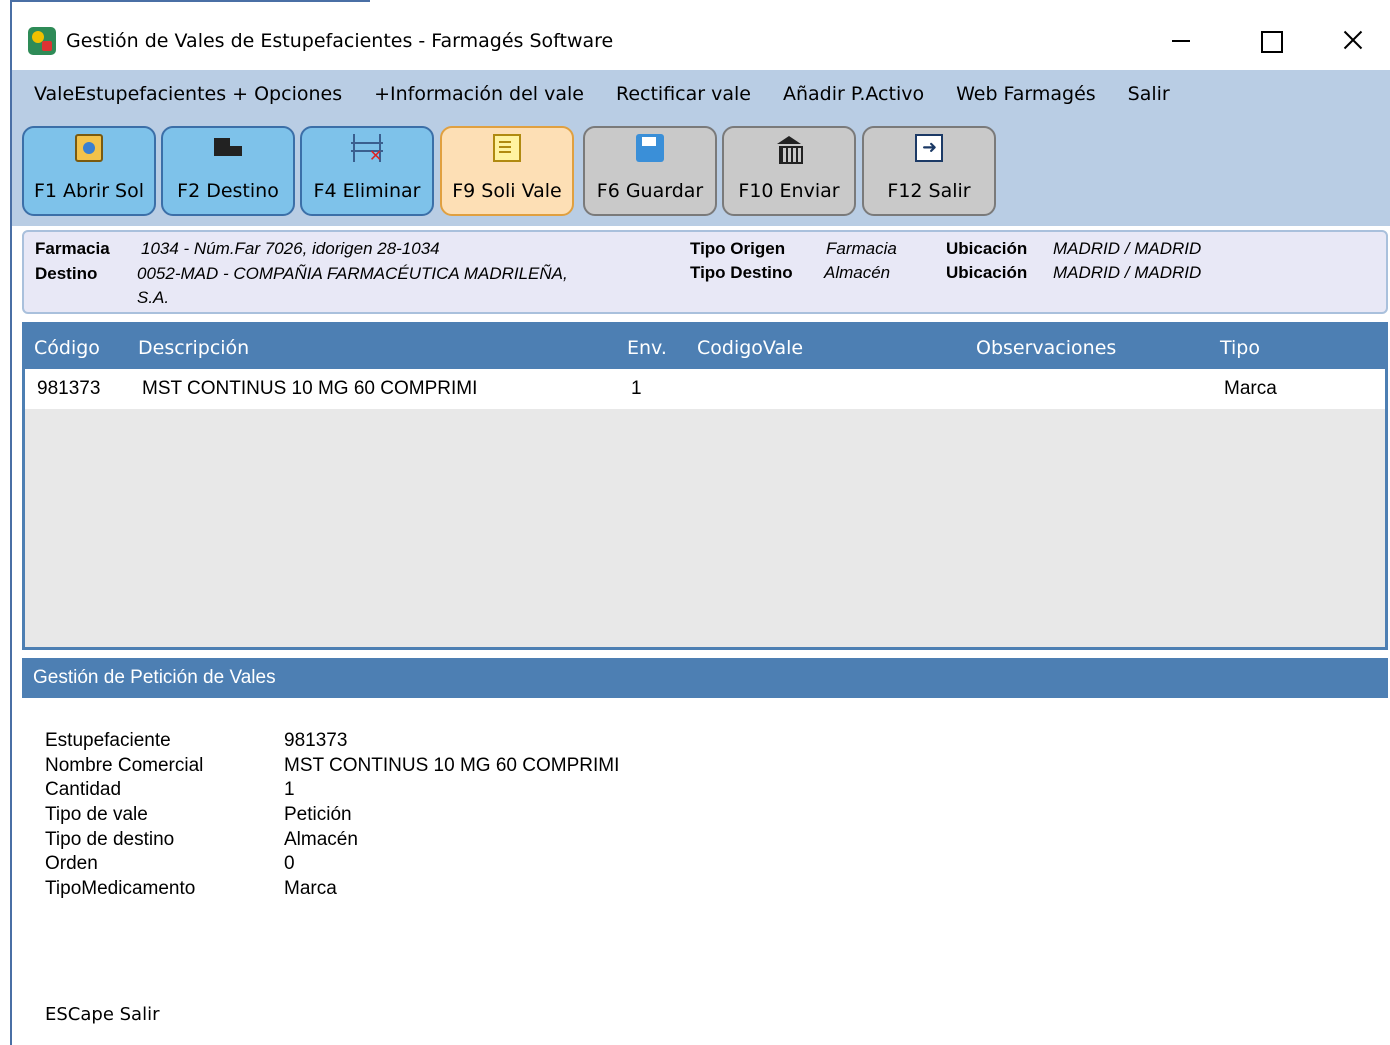  I want to click on detail-value: 1, so click(289, 790).